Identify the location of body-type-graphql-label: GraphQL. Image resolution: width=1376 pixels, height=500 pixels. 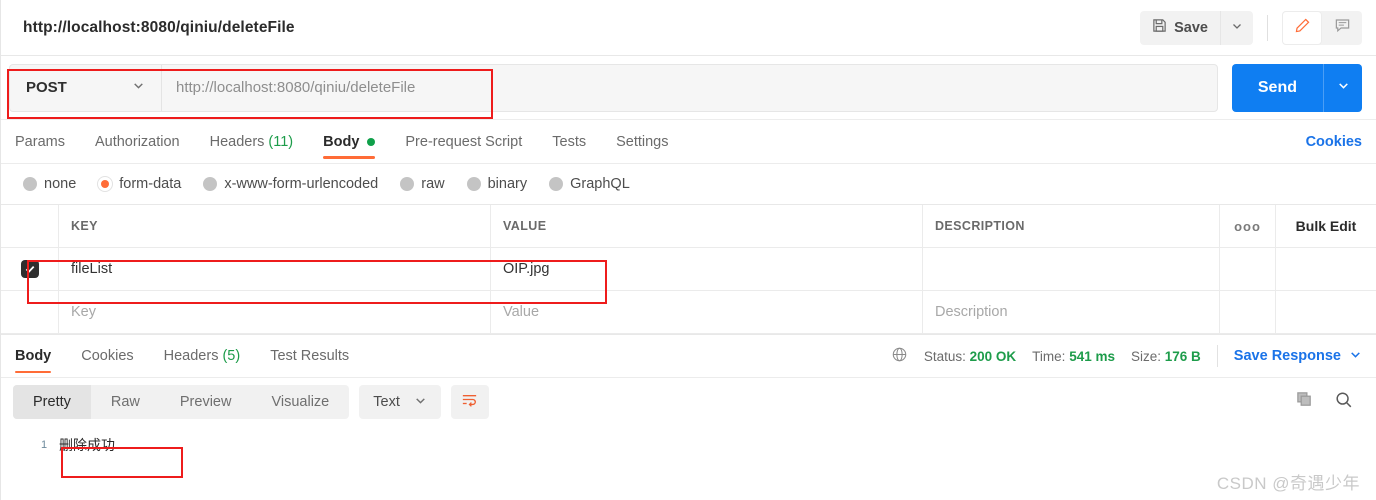
(600, 184).